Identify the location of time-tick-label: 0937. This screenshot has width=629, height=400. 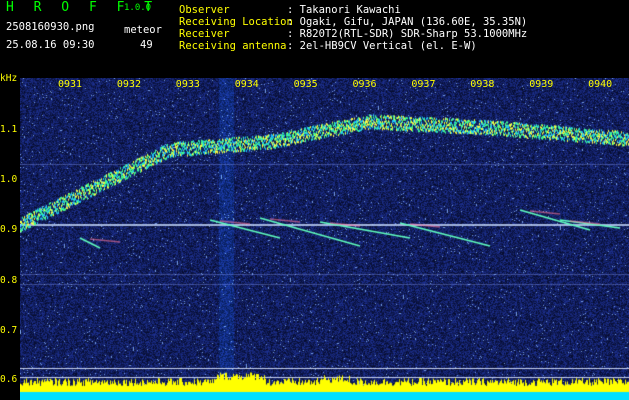
(423, 84).